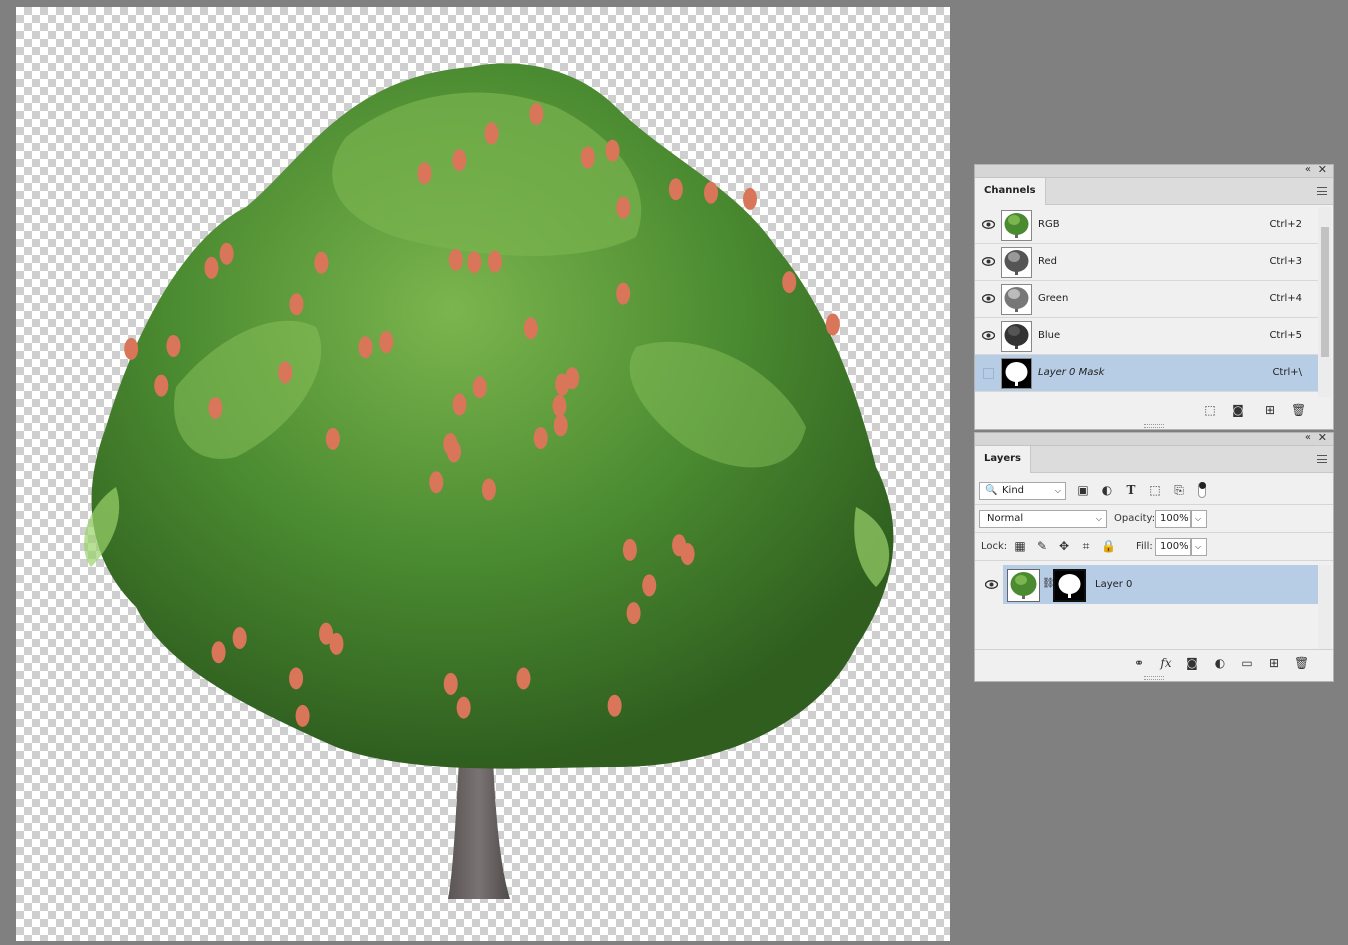  I want to click on fill-input: 100%, so click(1173, 547).